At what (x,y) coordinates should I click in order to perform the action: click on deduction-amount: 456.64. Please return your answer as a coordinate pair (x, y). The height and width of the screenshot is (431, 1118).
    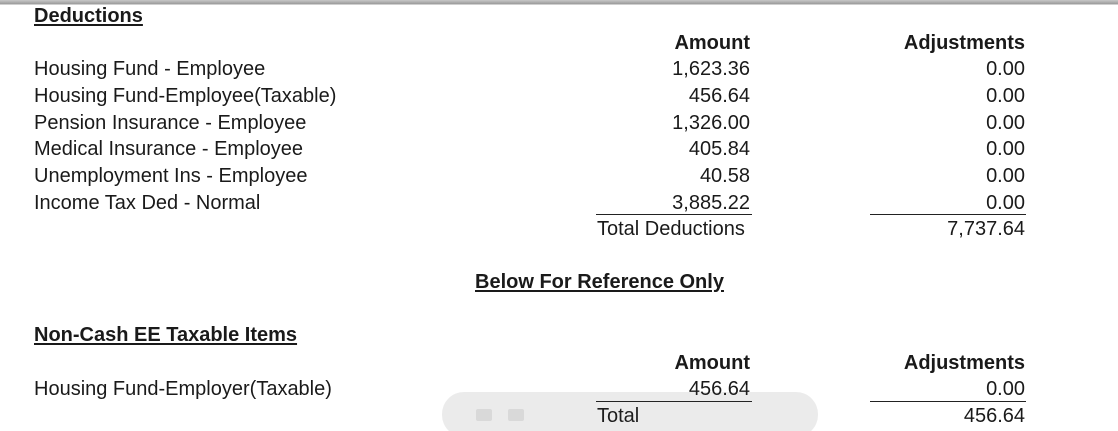
    Looking at the image, I should click on (719, 96).